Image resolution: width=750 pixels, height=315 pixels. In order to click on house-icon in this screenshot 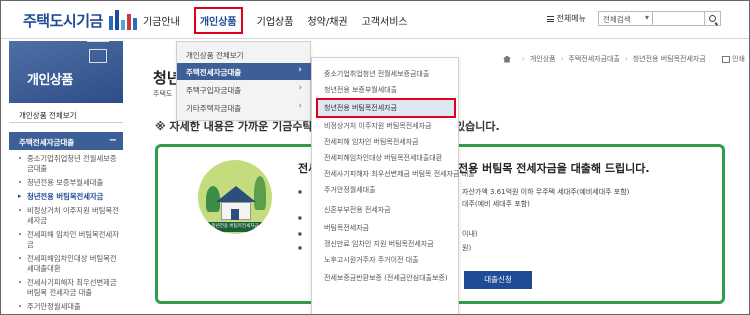, I will do `click(98, 52)`.